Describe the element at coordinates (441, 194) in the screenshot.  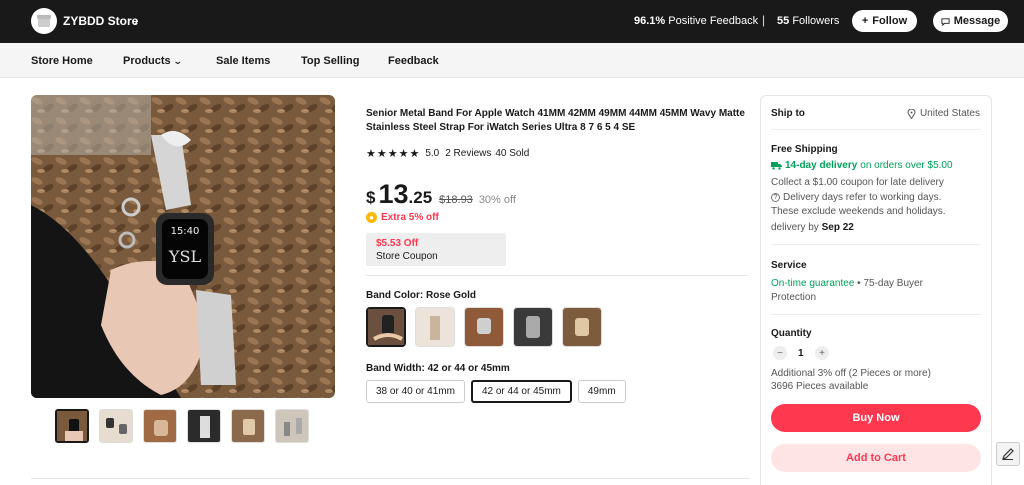
I see `price-row: $ 13 .25 $18.93 30% off` at that location.